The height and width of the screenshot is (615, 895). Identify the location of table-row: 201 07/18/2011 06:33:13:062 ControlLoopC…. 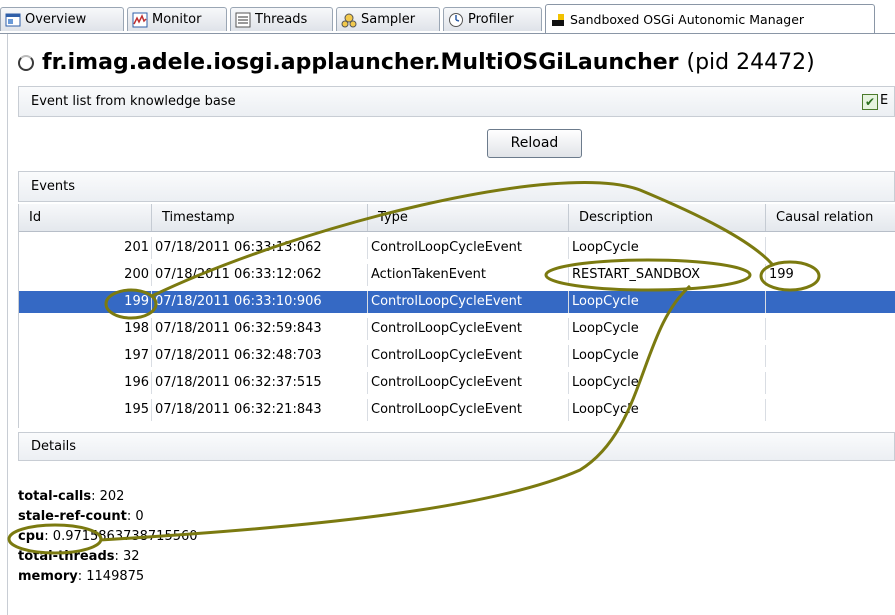
(457, 248).